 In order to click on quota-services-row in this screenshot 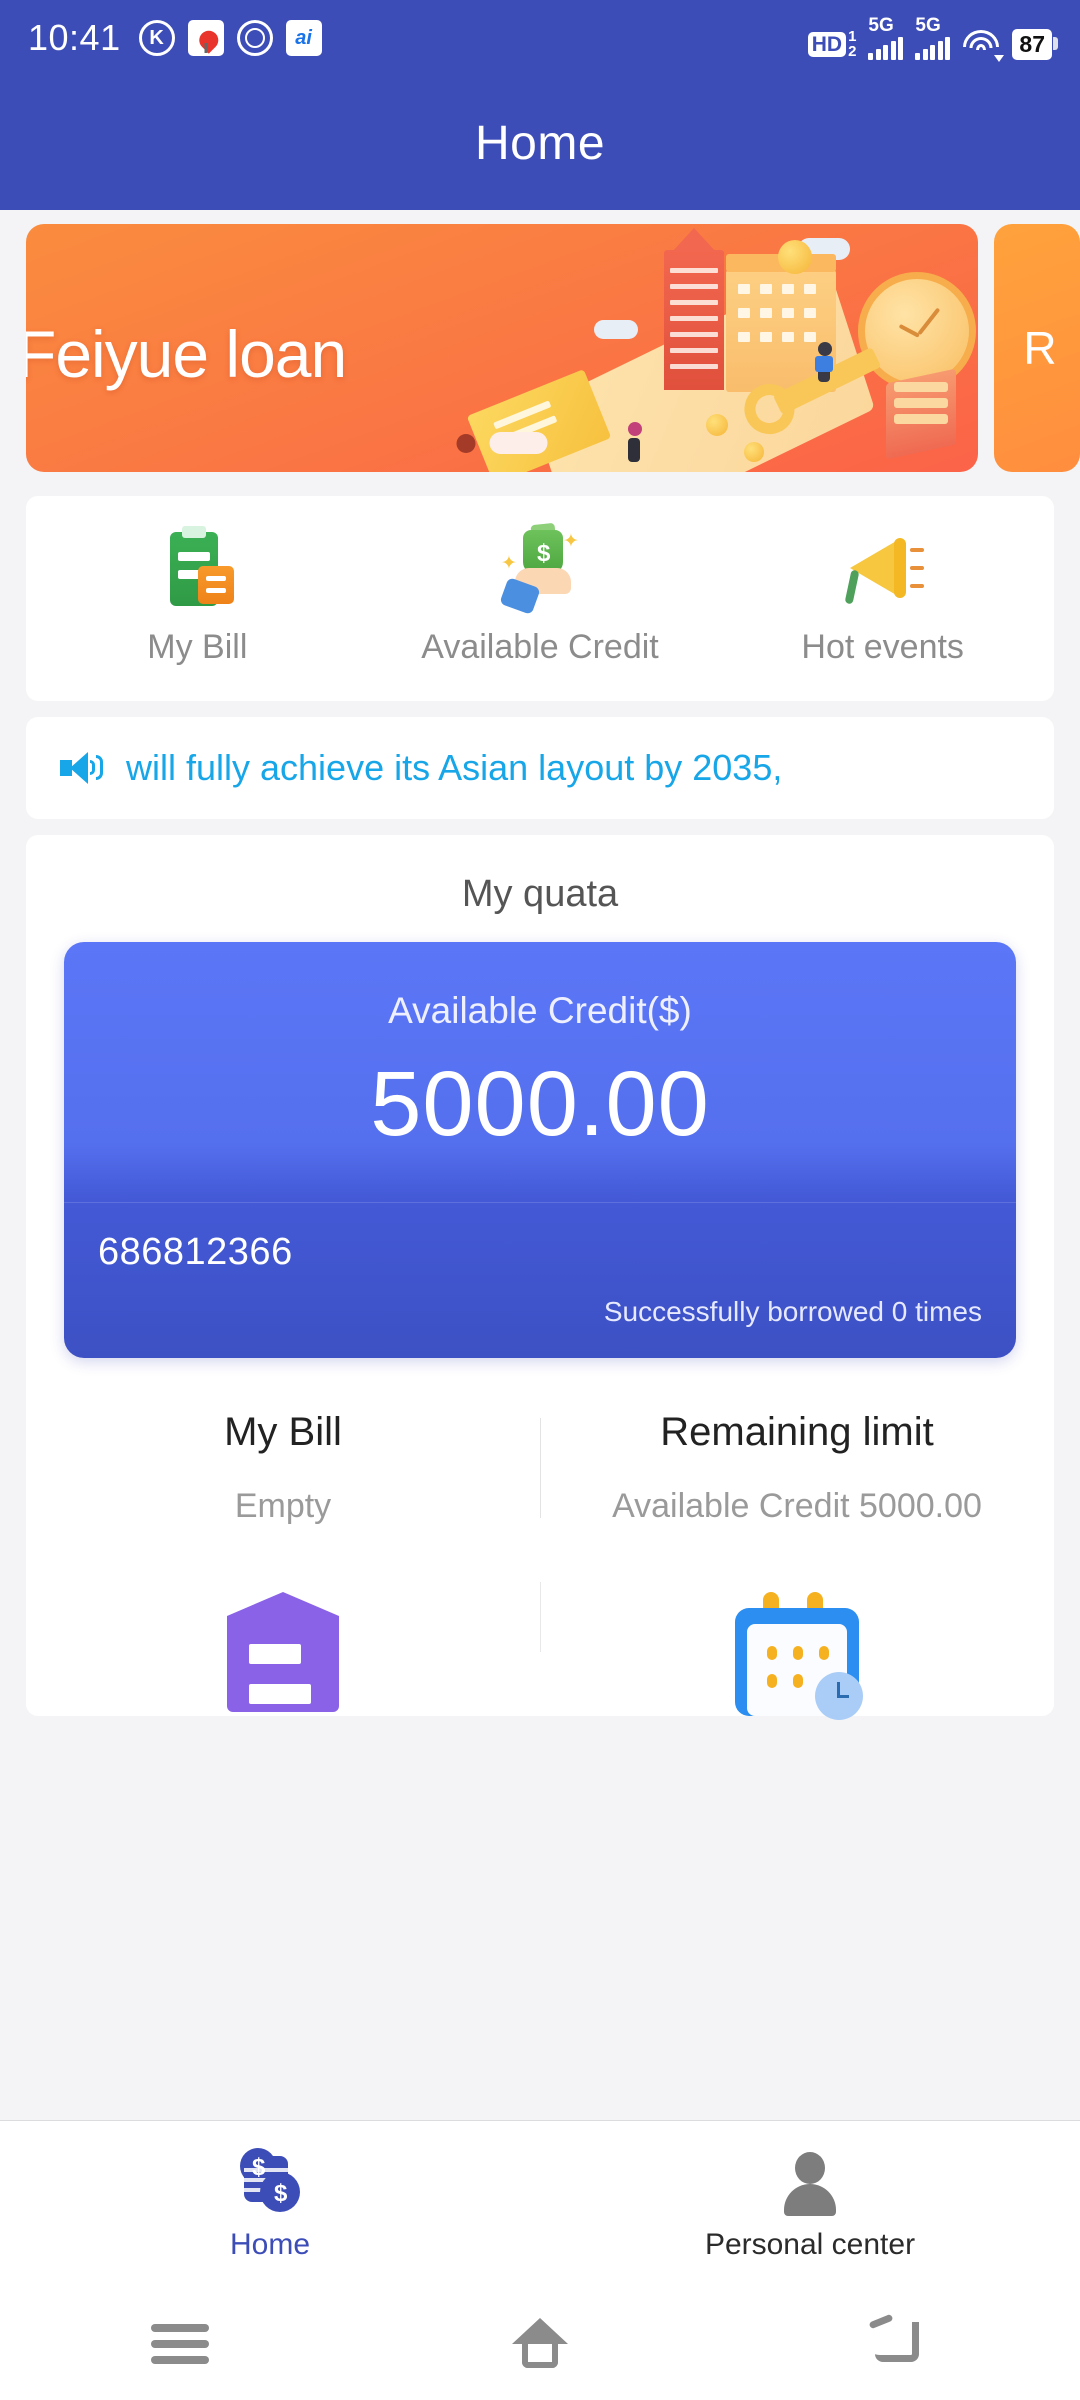, I will do `click(540, 1646)`.